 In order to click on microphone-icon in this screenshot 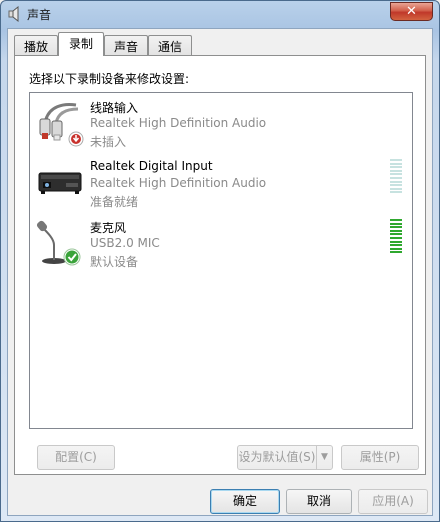, I will do `click(58, 243)`.